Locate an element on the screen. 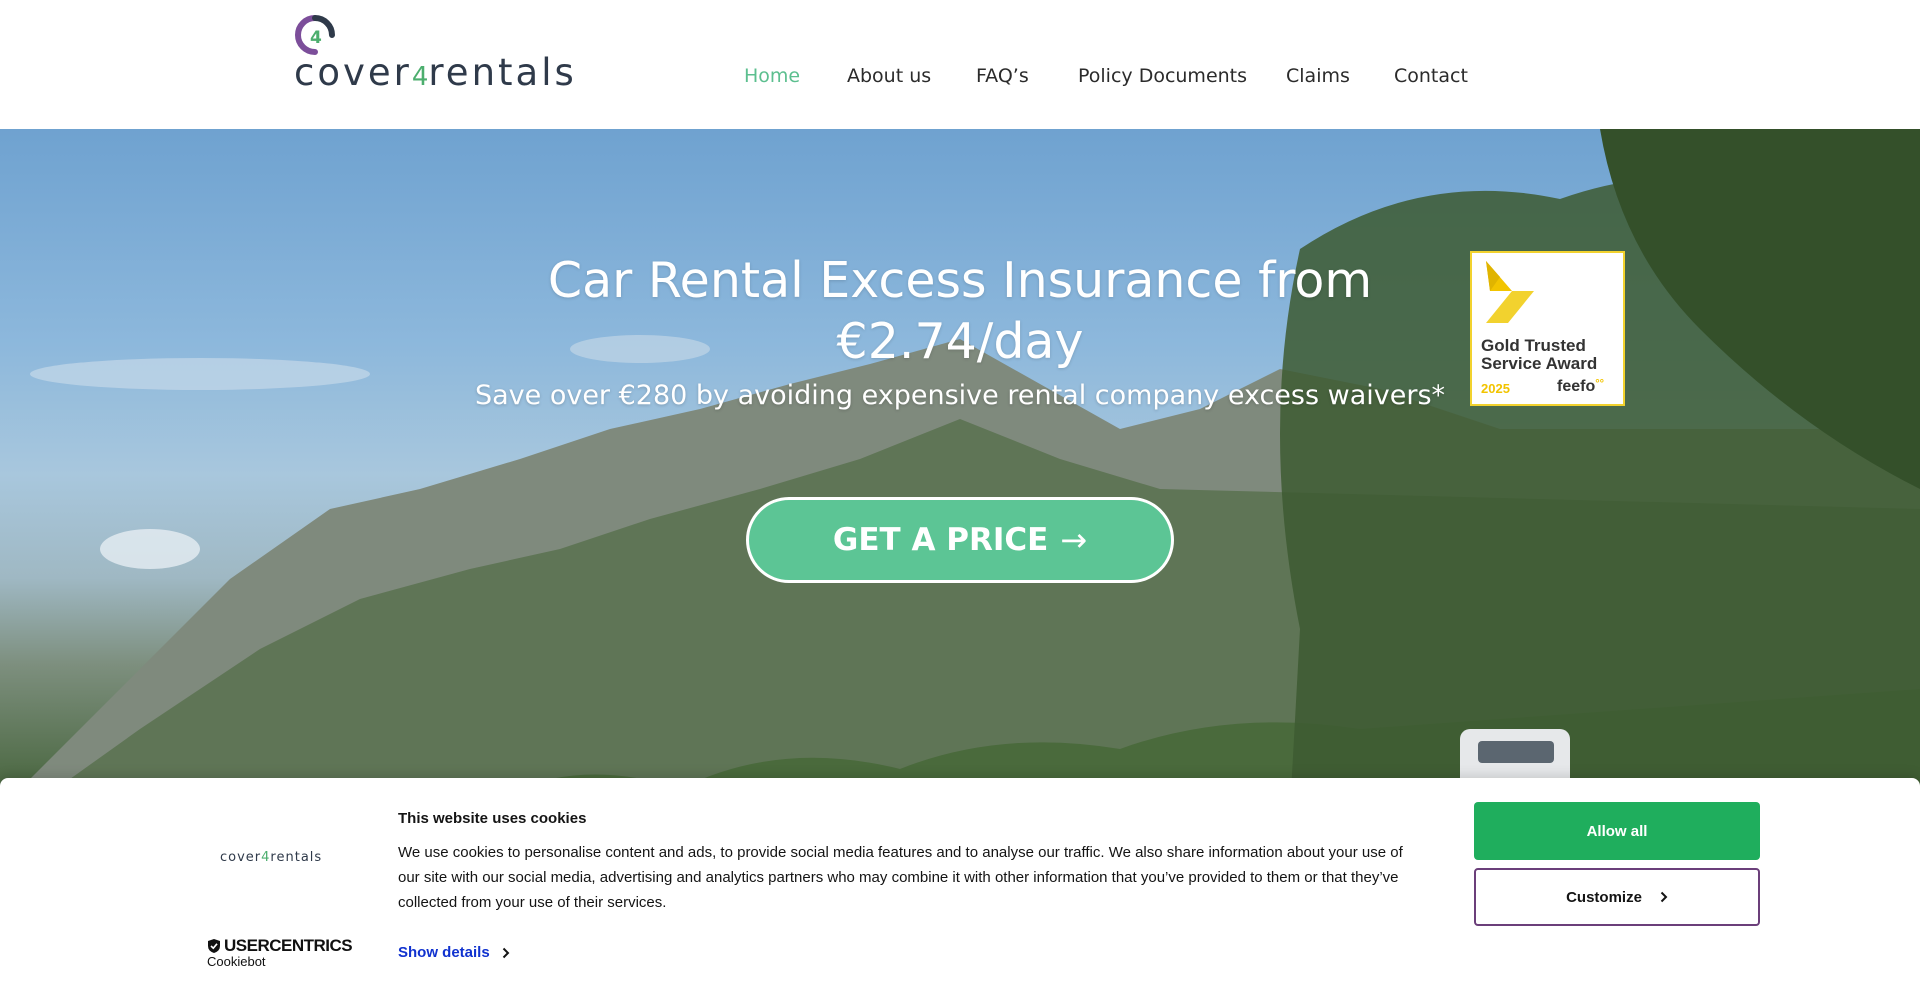  customize-button: Customize is located at coordinates (1617, 897).